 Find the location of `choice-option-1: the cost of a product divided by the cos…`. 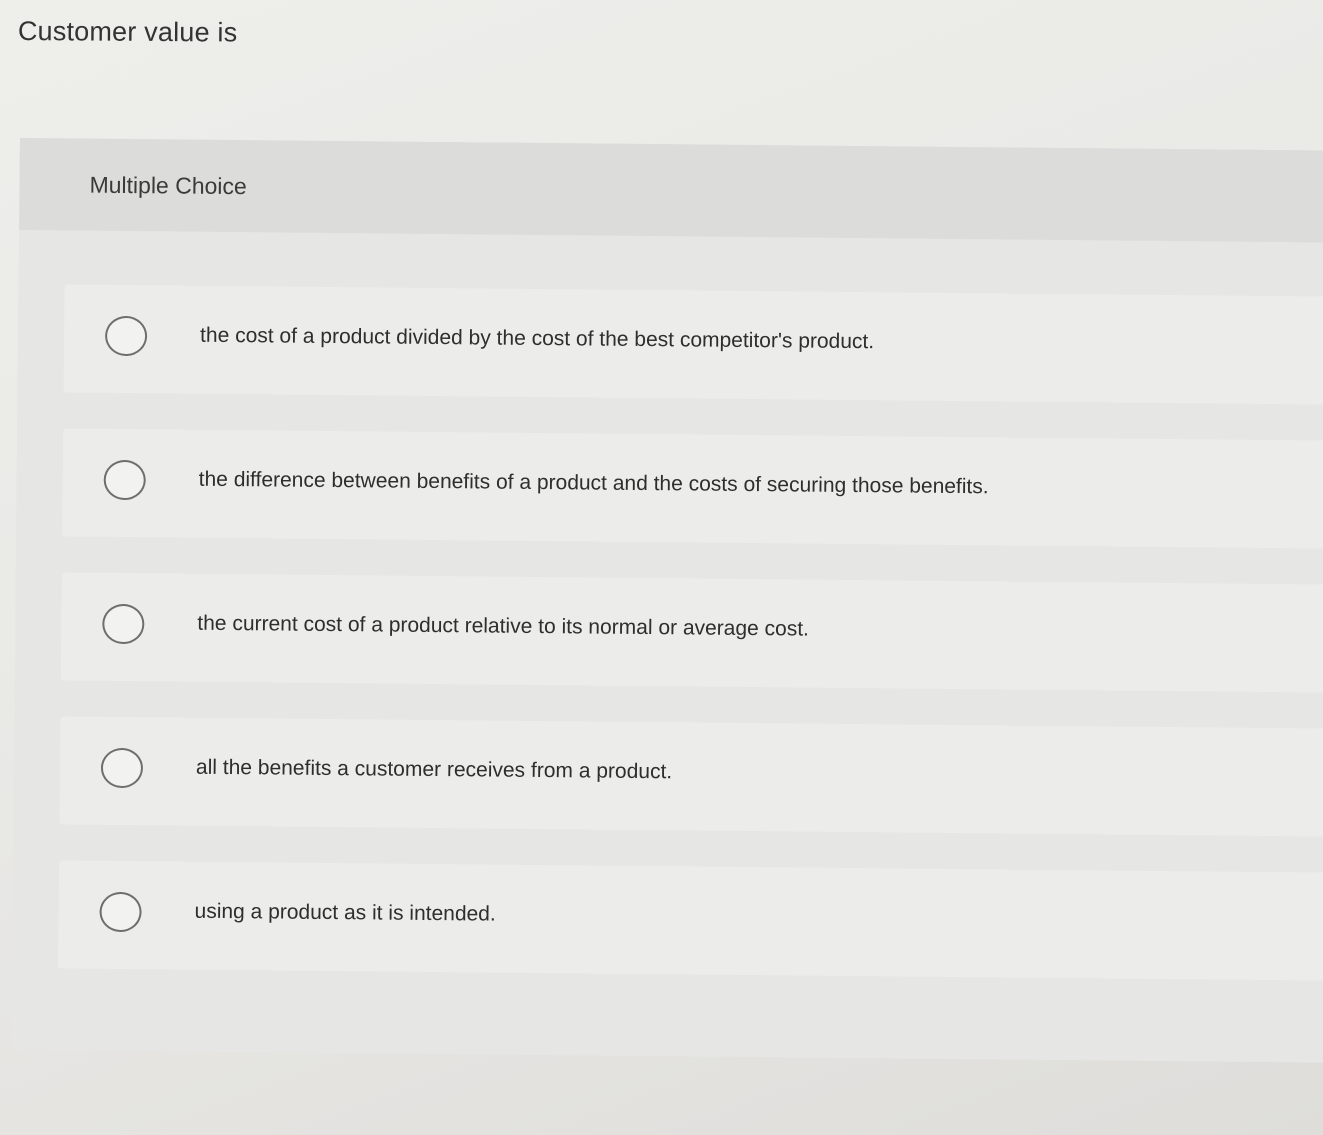

choice-option-1: the cost of a product divided by the cos… is located at coordinates (693, 344).